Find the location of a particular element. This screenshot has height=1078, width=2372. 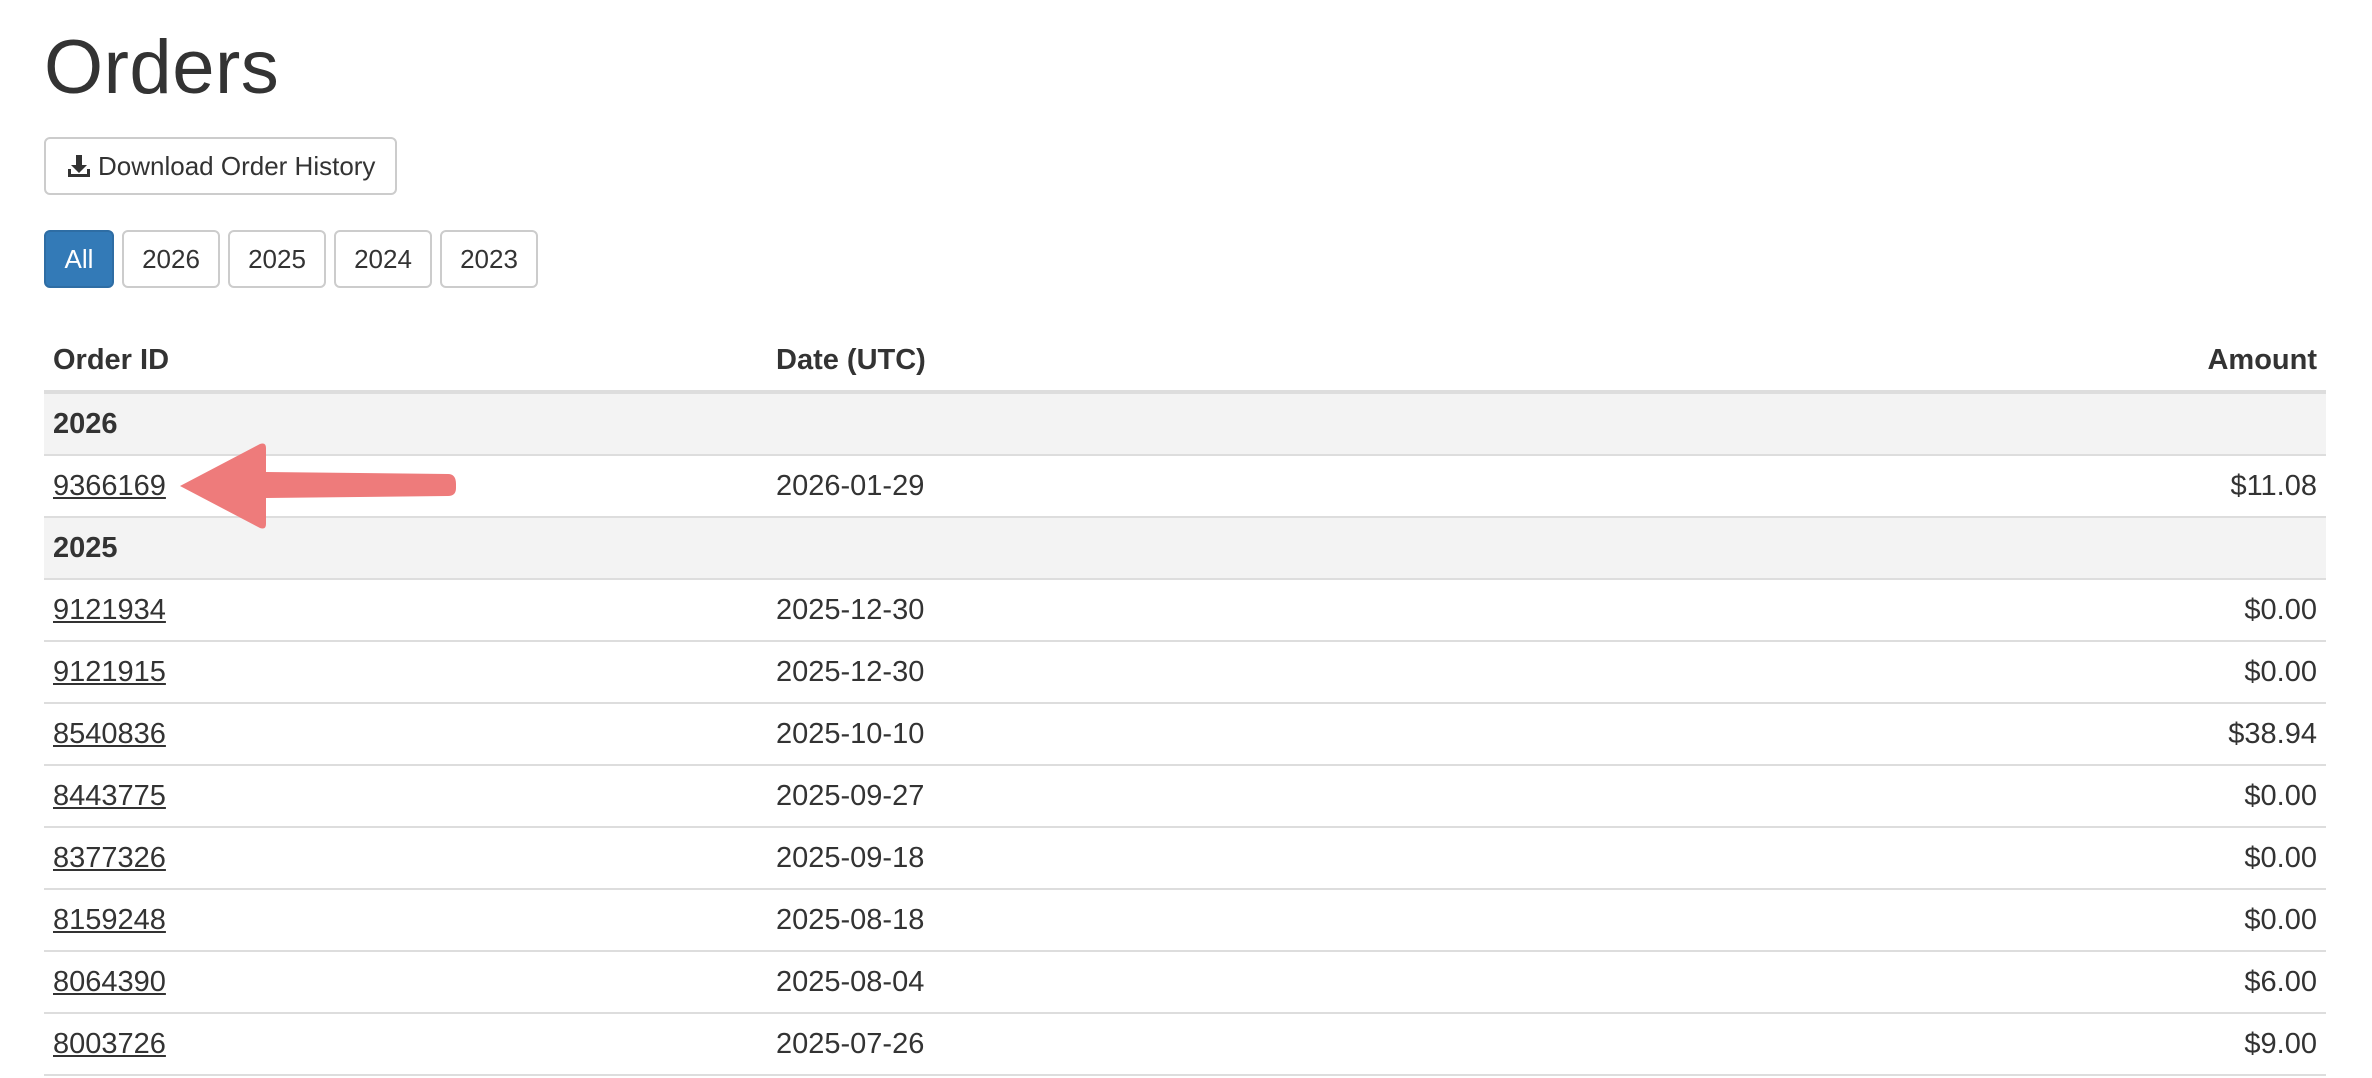

table-row: 9121915 2025-12-30 $0.00 is located at coordinates (1185, 672).